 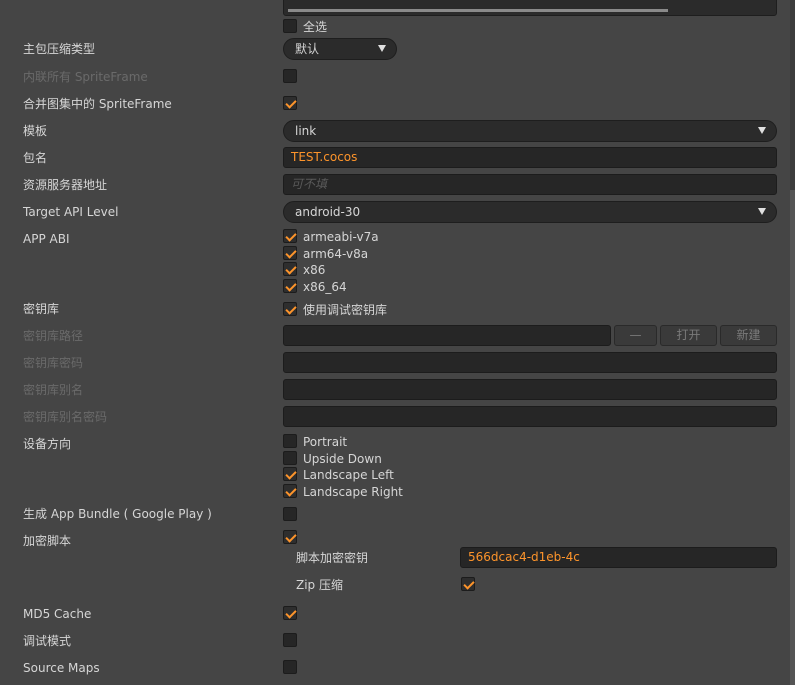 I want to click on debug-mode-checkbox, so click(x=290, y=640).